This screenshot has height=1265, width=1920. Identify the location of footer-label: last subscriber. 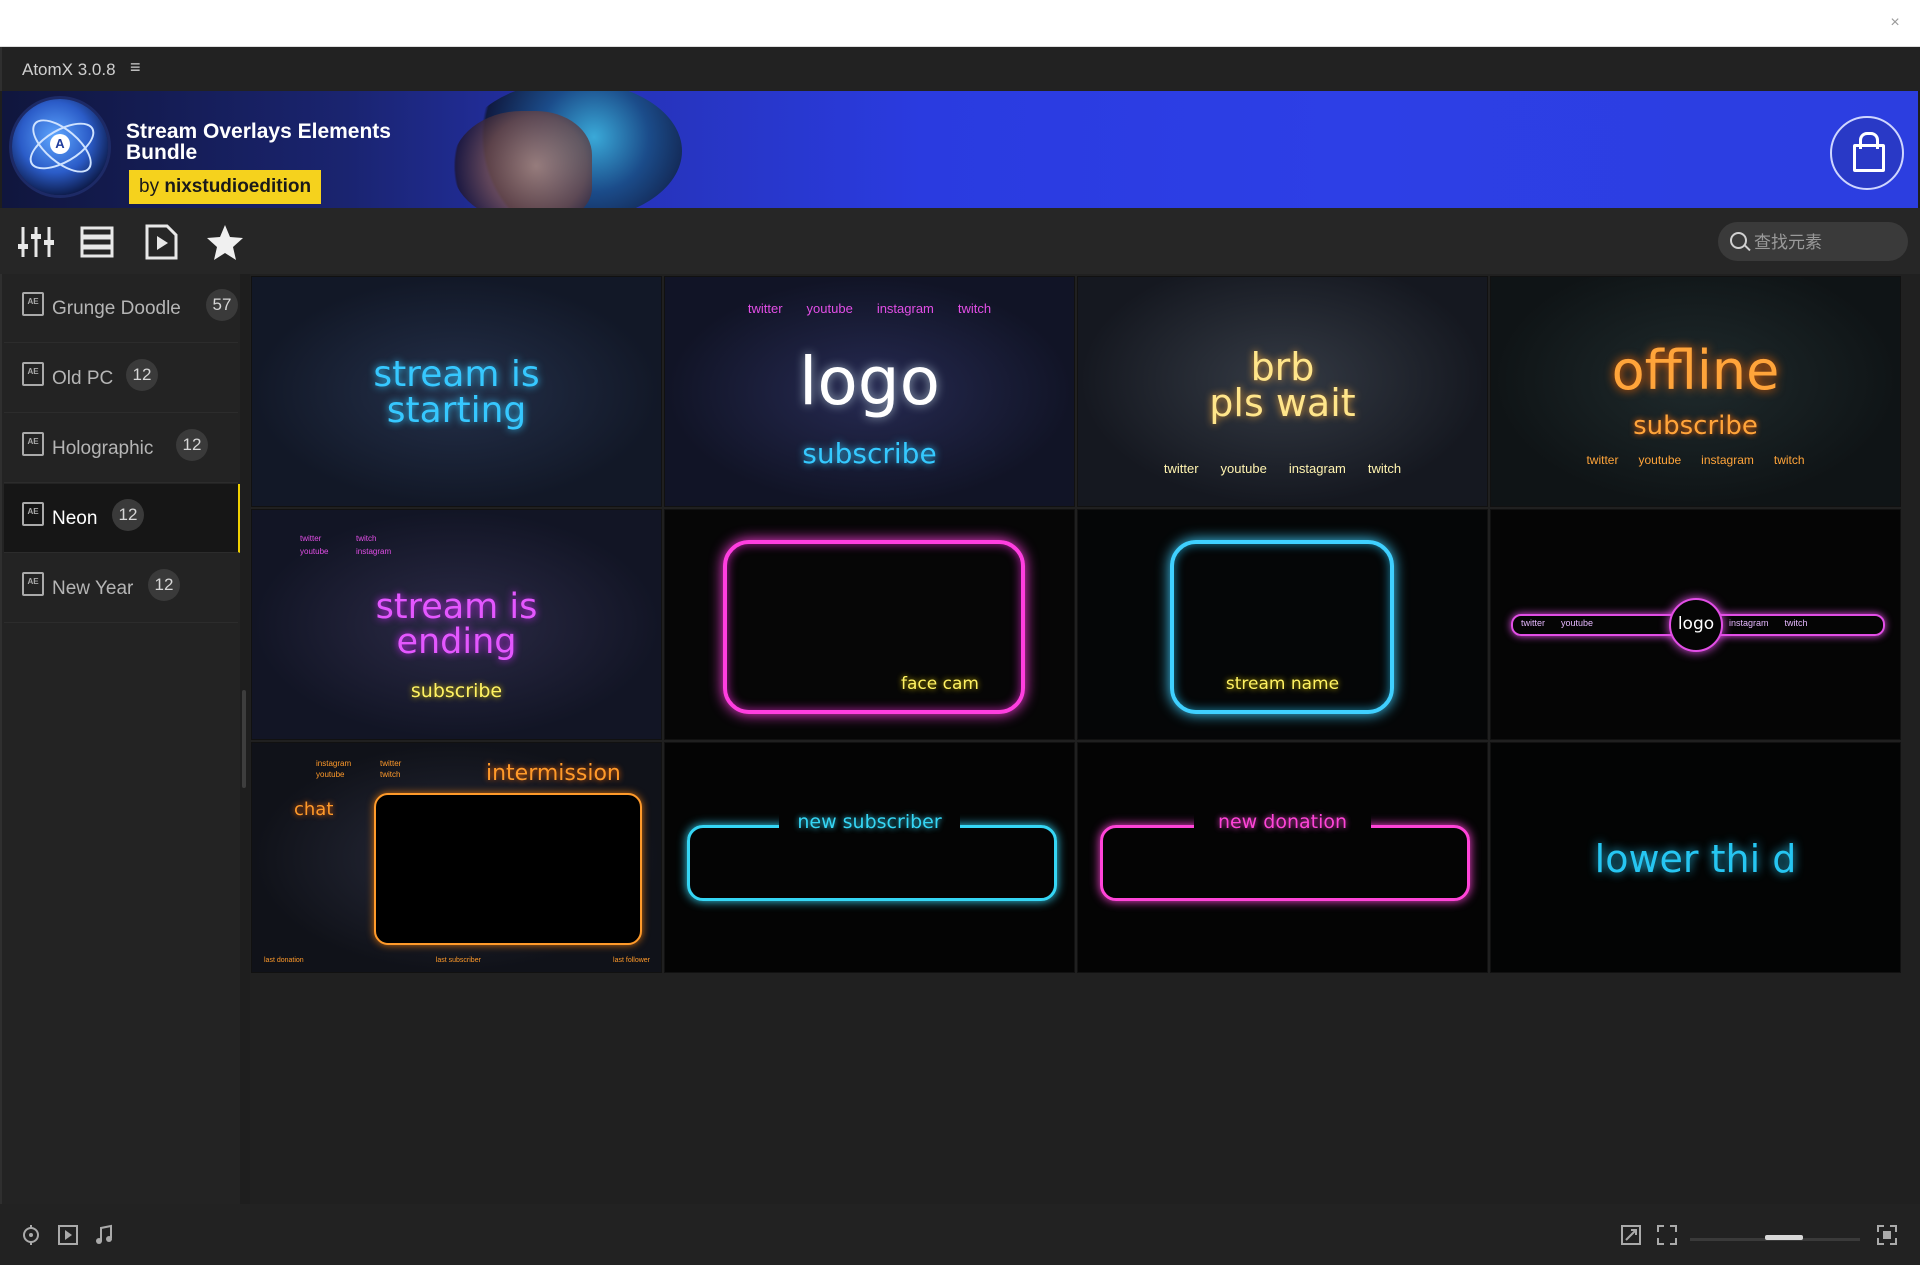
(458, 960).